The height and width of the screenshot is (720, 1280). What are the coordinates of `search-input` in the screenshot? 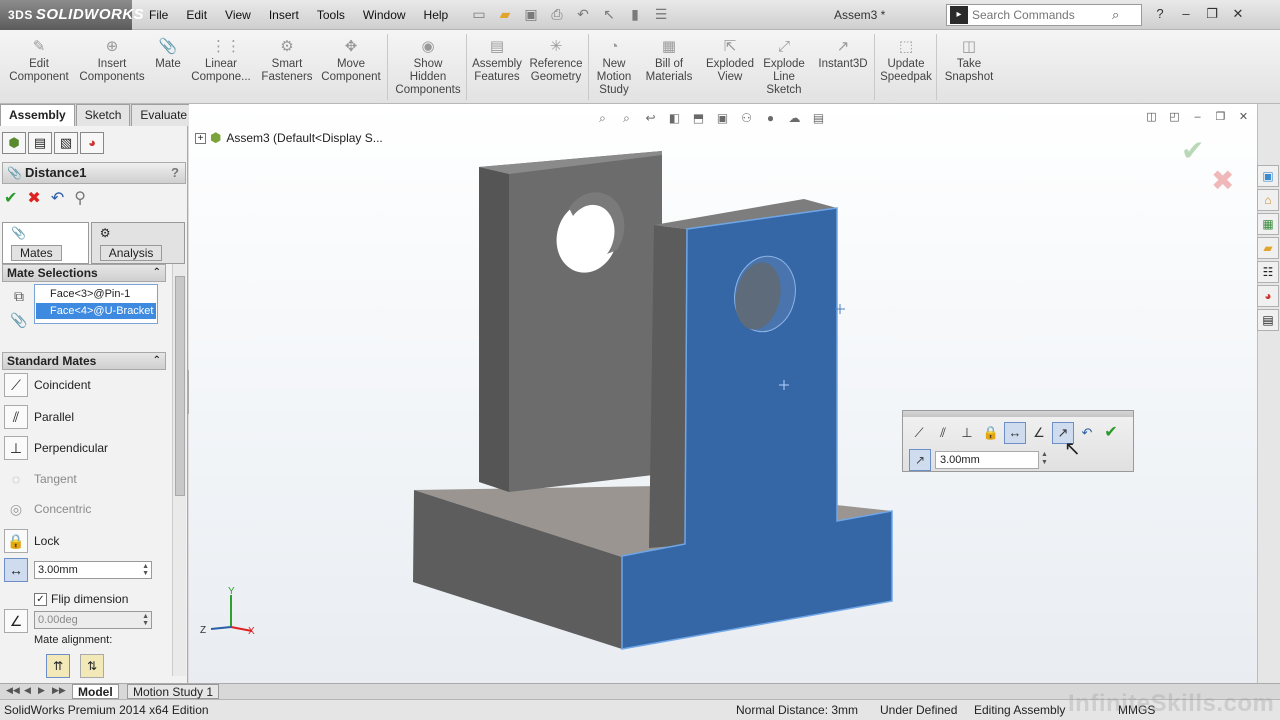 It's located at (1042, 15).